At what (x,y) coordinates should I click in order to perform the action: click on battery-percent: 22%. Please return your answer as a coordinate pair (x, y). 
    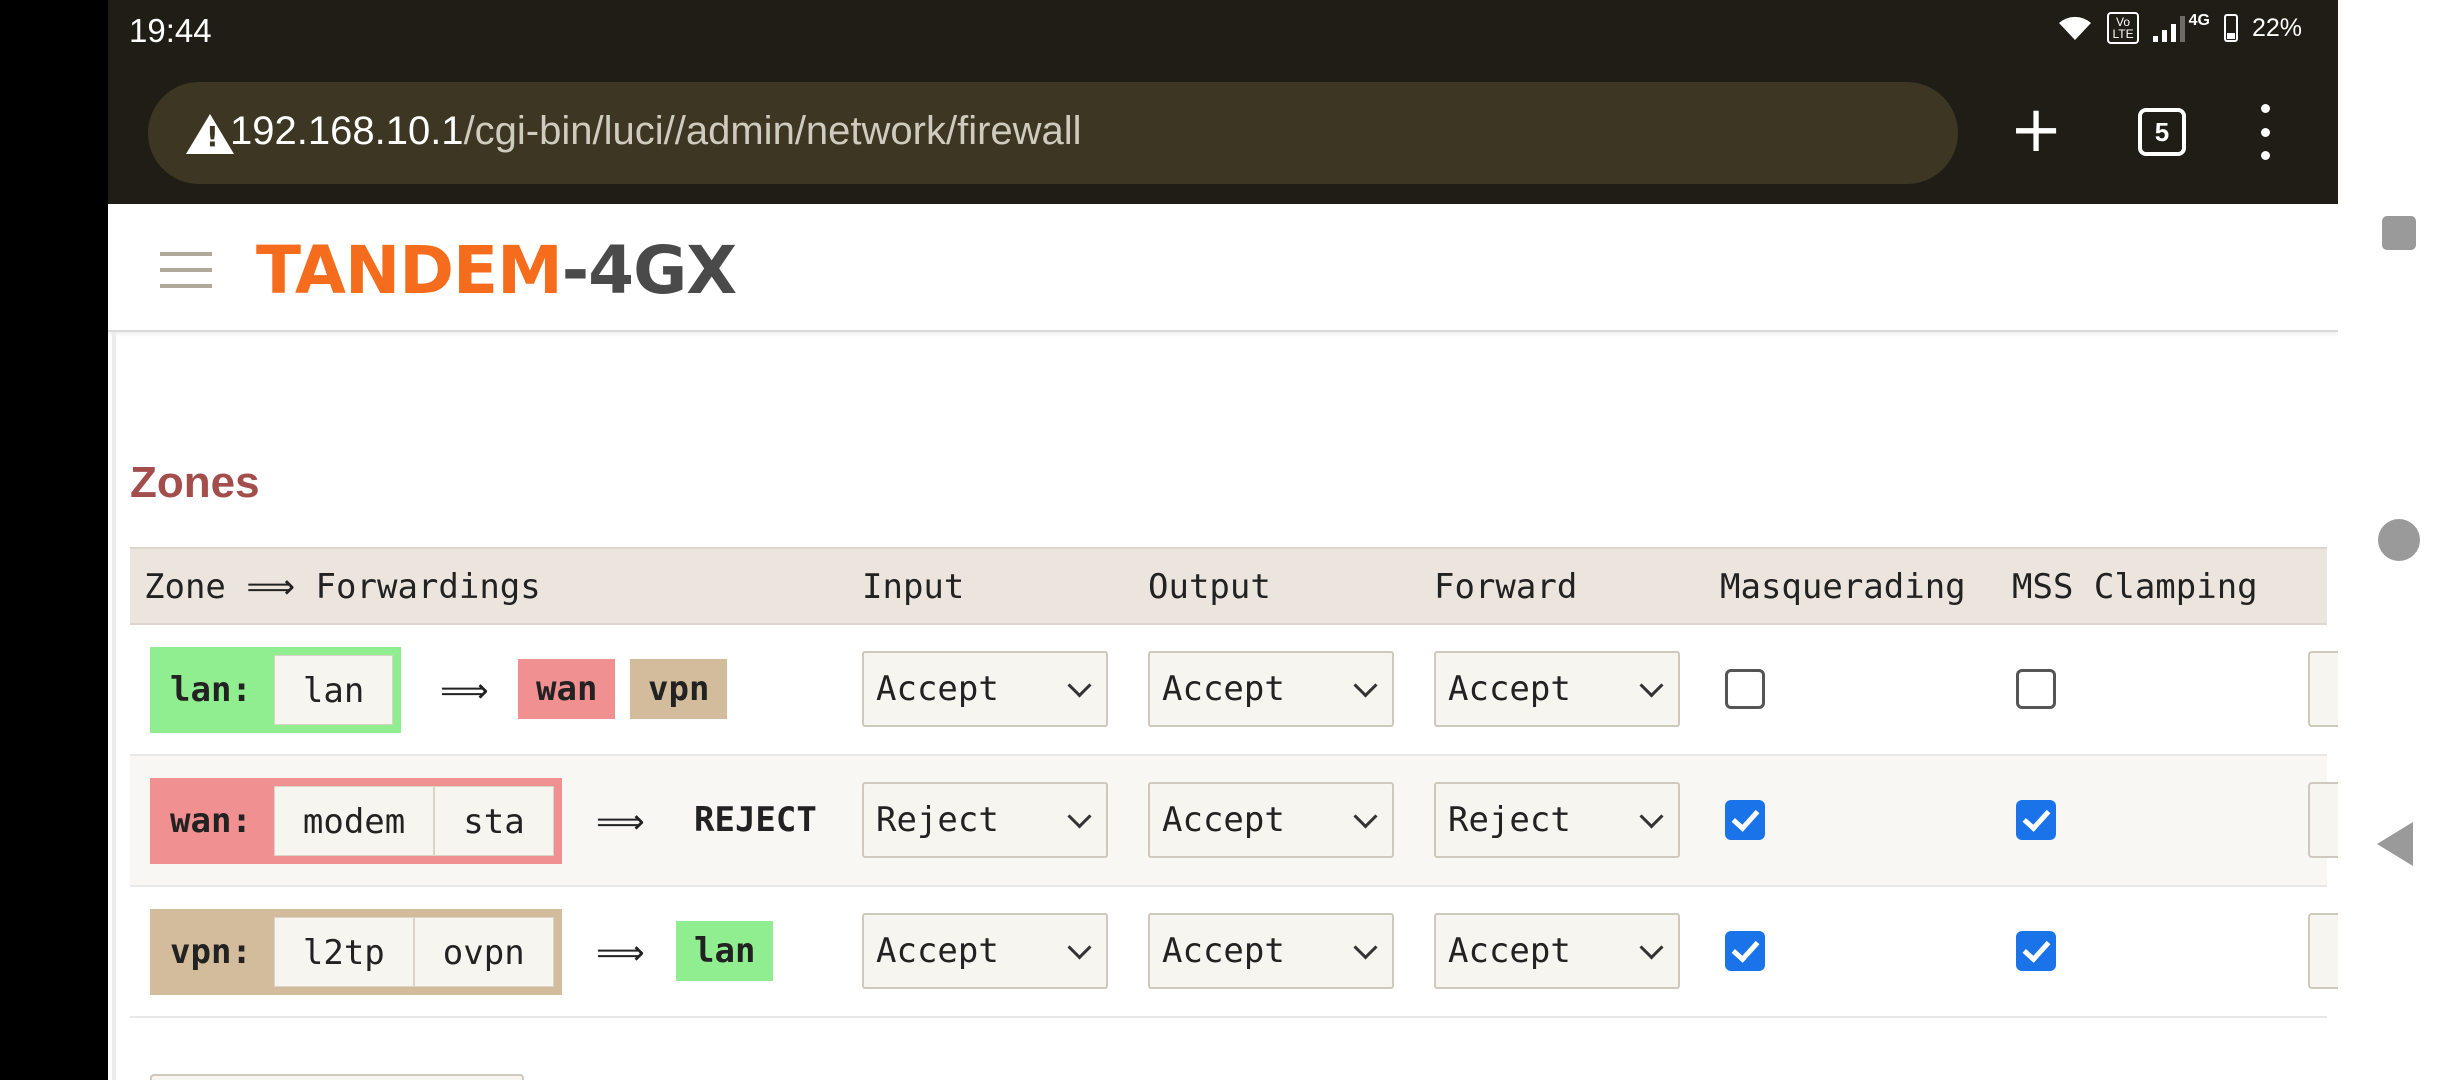
    Looking at the image, I should click on (2276, 27).